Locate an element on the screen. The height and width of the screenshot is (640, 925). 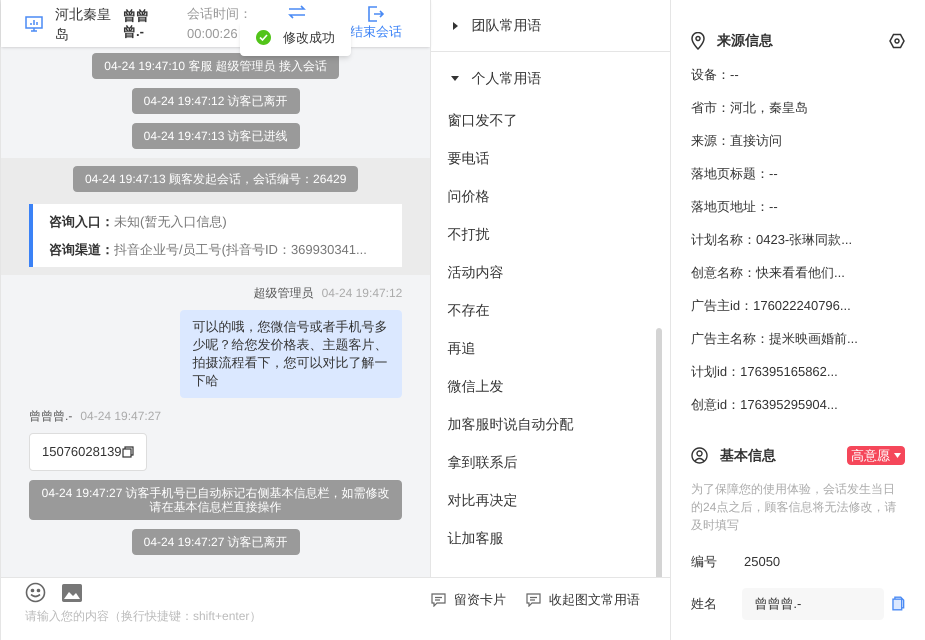
field-label: 咨询渠道： is located at coordinates (81, 249).